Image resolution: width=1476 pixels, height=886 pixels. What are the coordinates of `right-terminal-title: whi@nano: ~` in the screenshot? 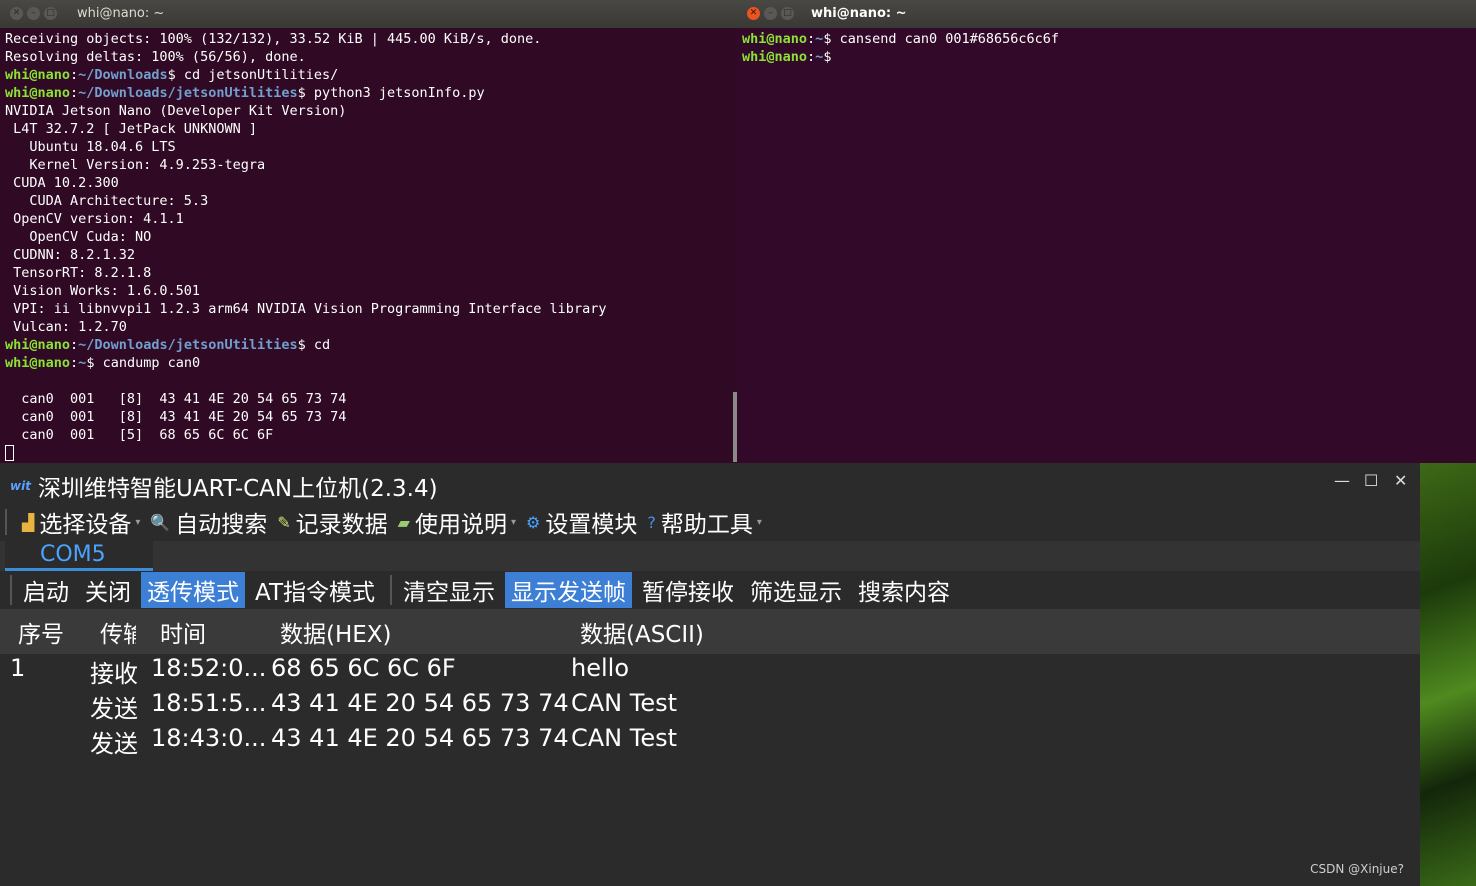 It's located at (859, 13).